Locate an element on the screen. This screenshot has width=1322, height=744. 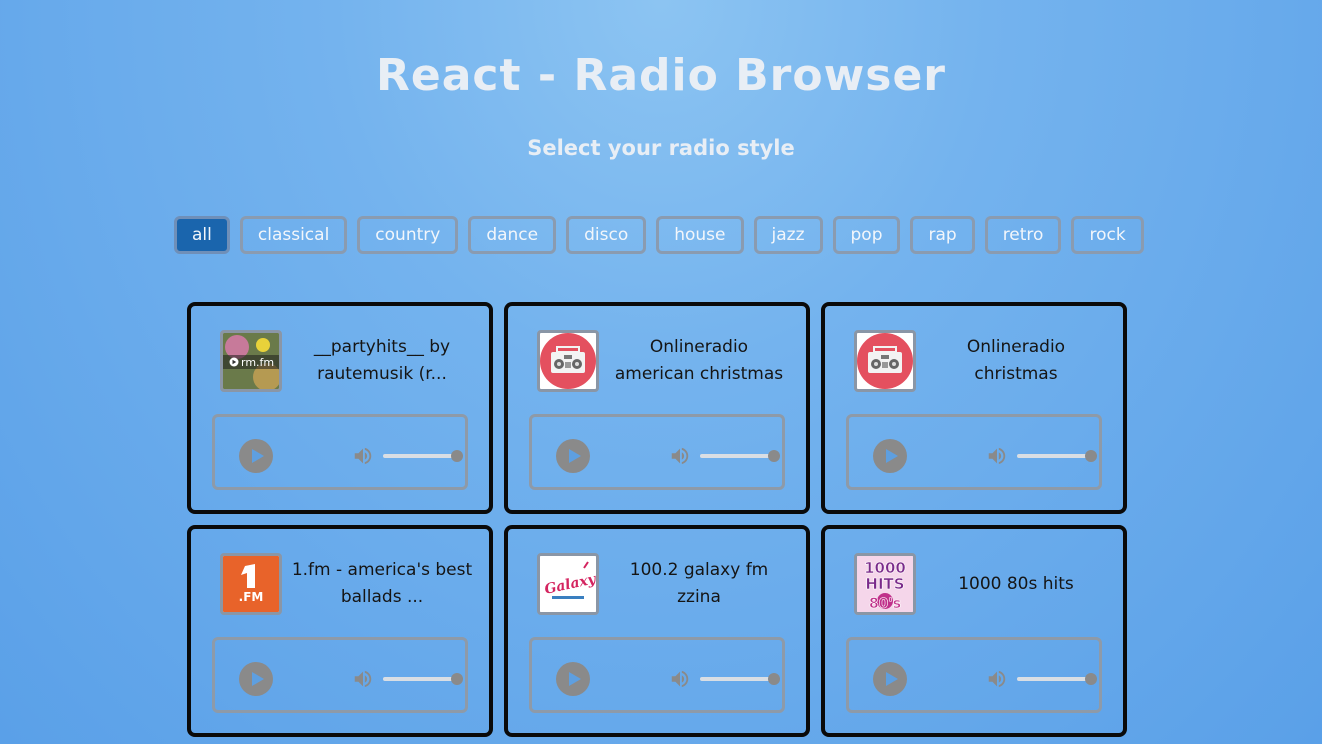
filter-button-house: house is located at coordinates (700, 235).